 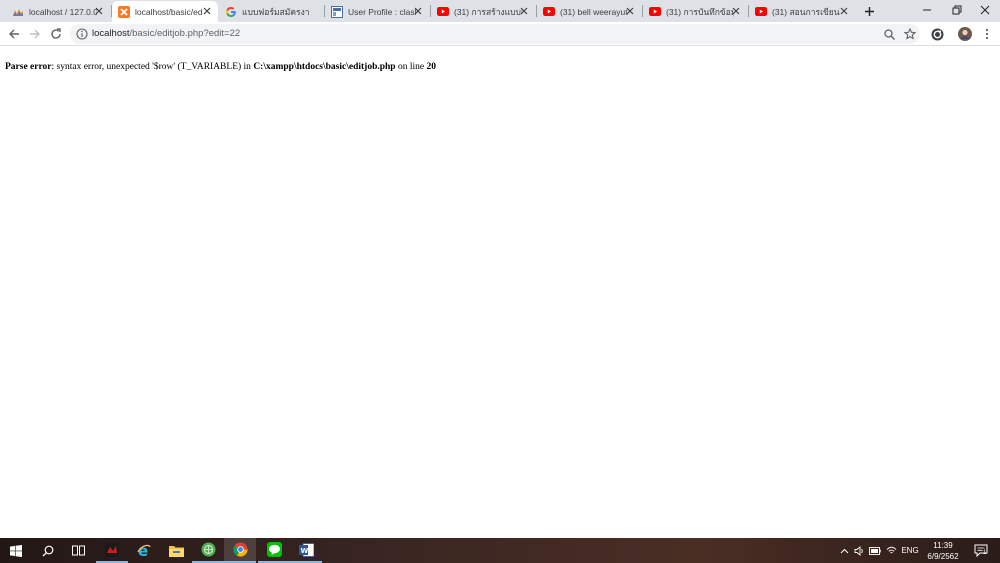 What do you see at coordinates (943, 551) in the screenshot?
I see `clock: 11:39 6/9/2562` at bounding box center [943, 551].